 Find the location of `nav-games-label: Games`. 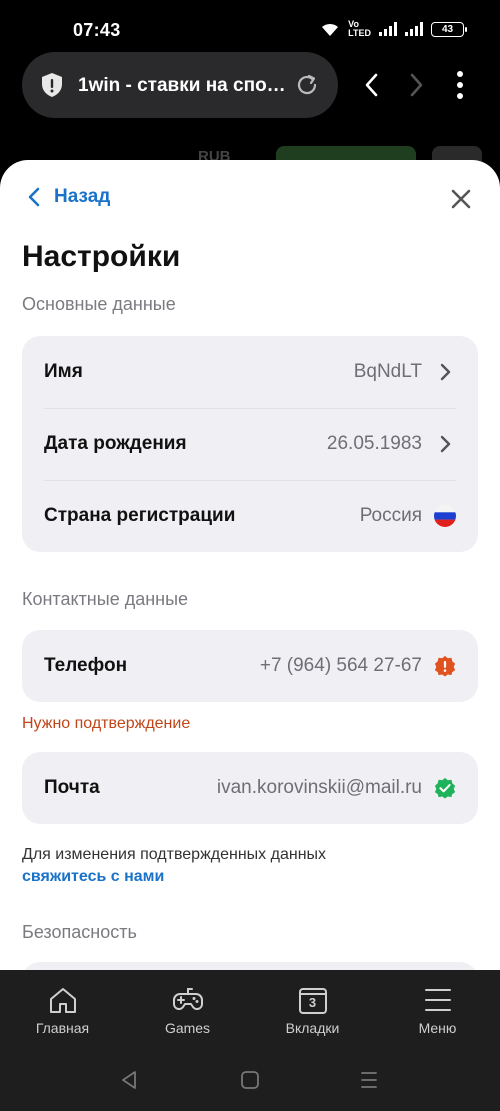

nav-games-label: Games is located at coordinates (187, 1028).